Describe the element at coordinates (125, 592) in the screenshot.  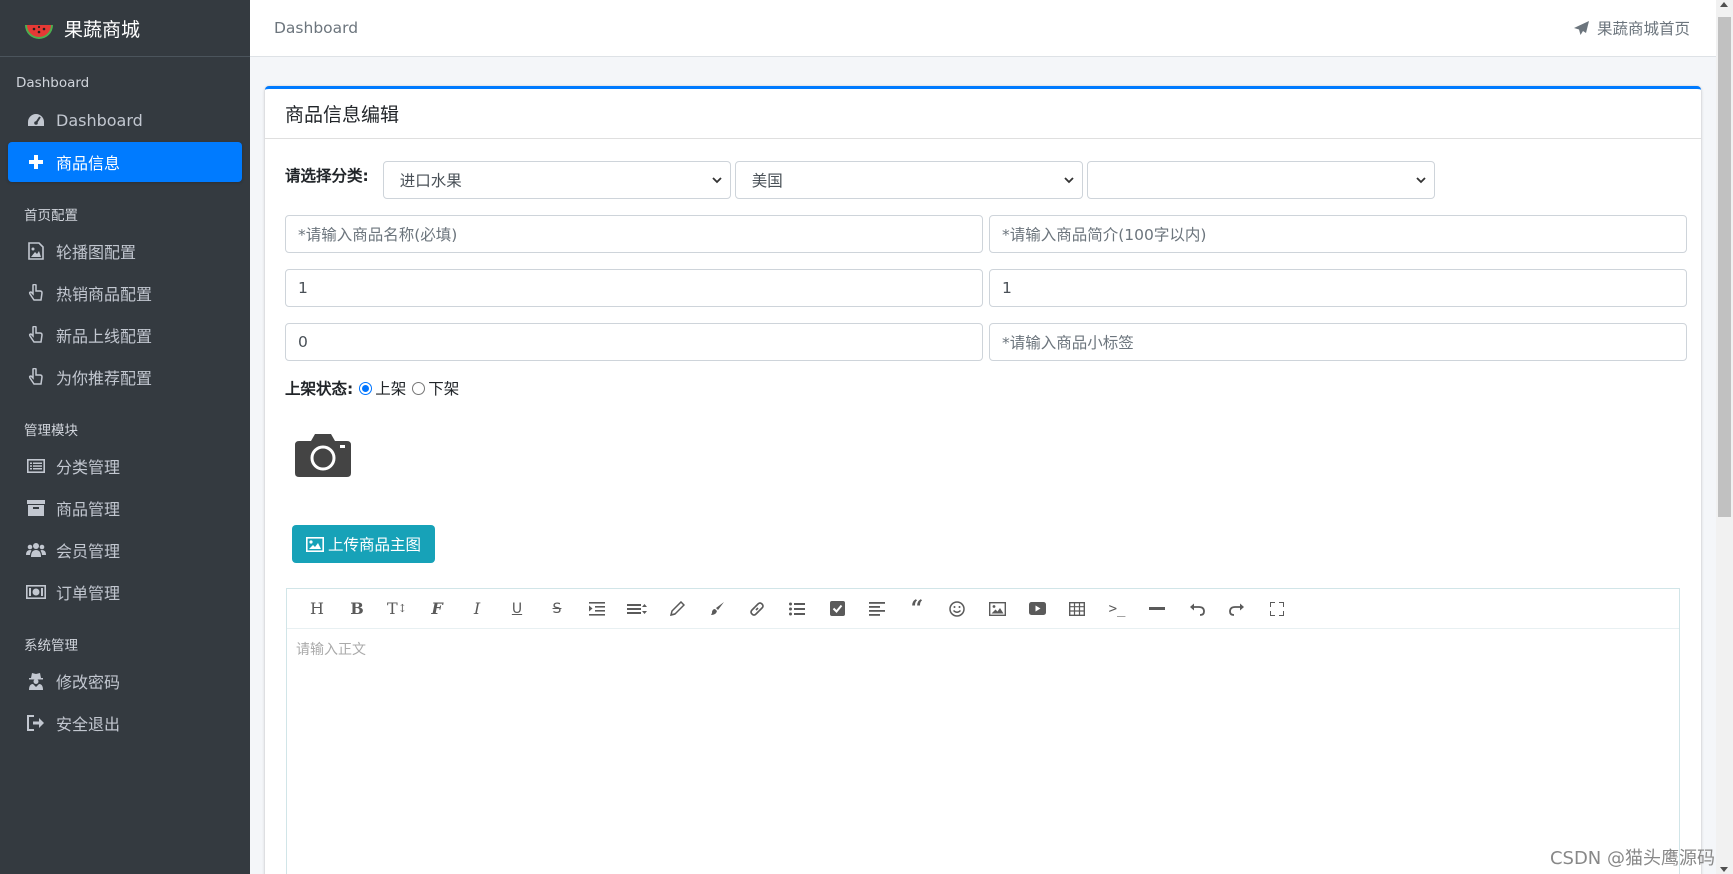
I see `sidebar-item-order-mgmt: 订单管理` at that location.